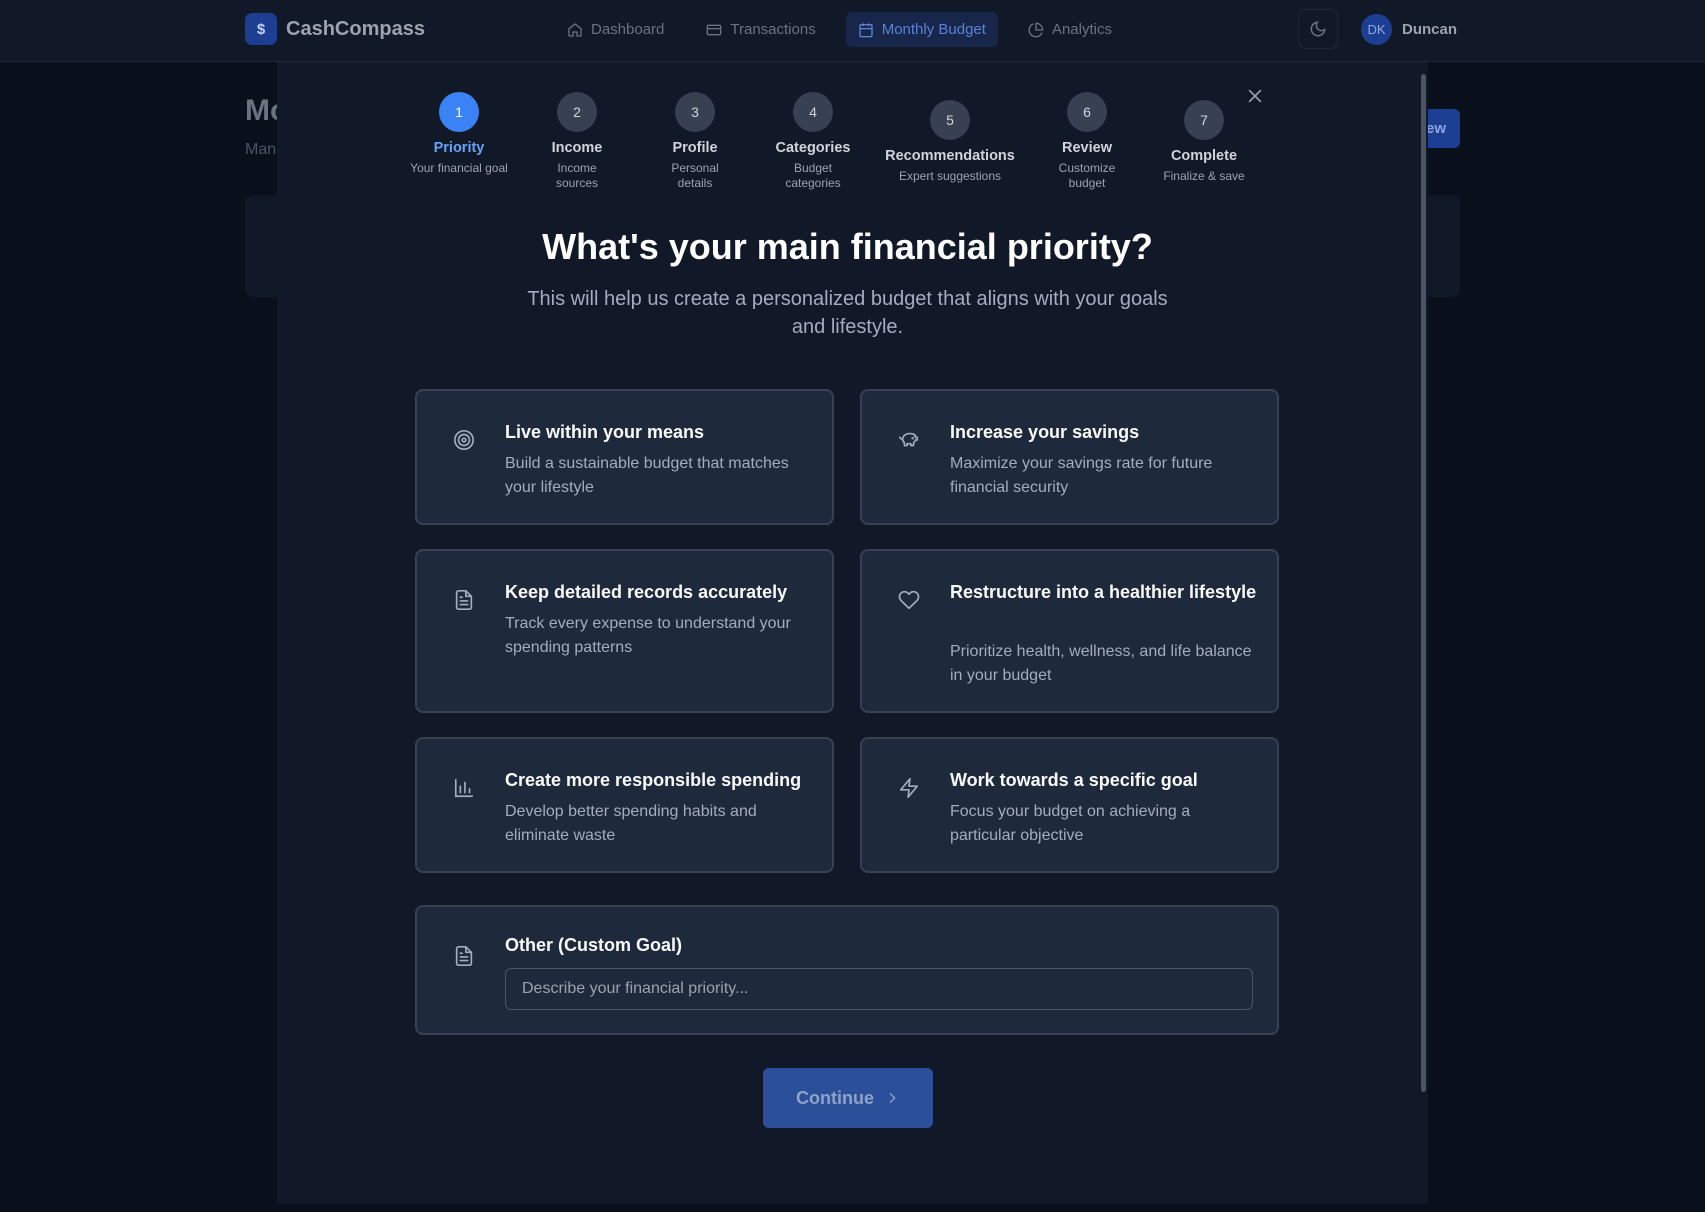  Describe the element at coordinates (459, 134) in the screenshot. I see `step-priority: 1 Priority Your financial goal` at that location.